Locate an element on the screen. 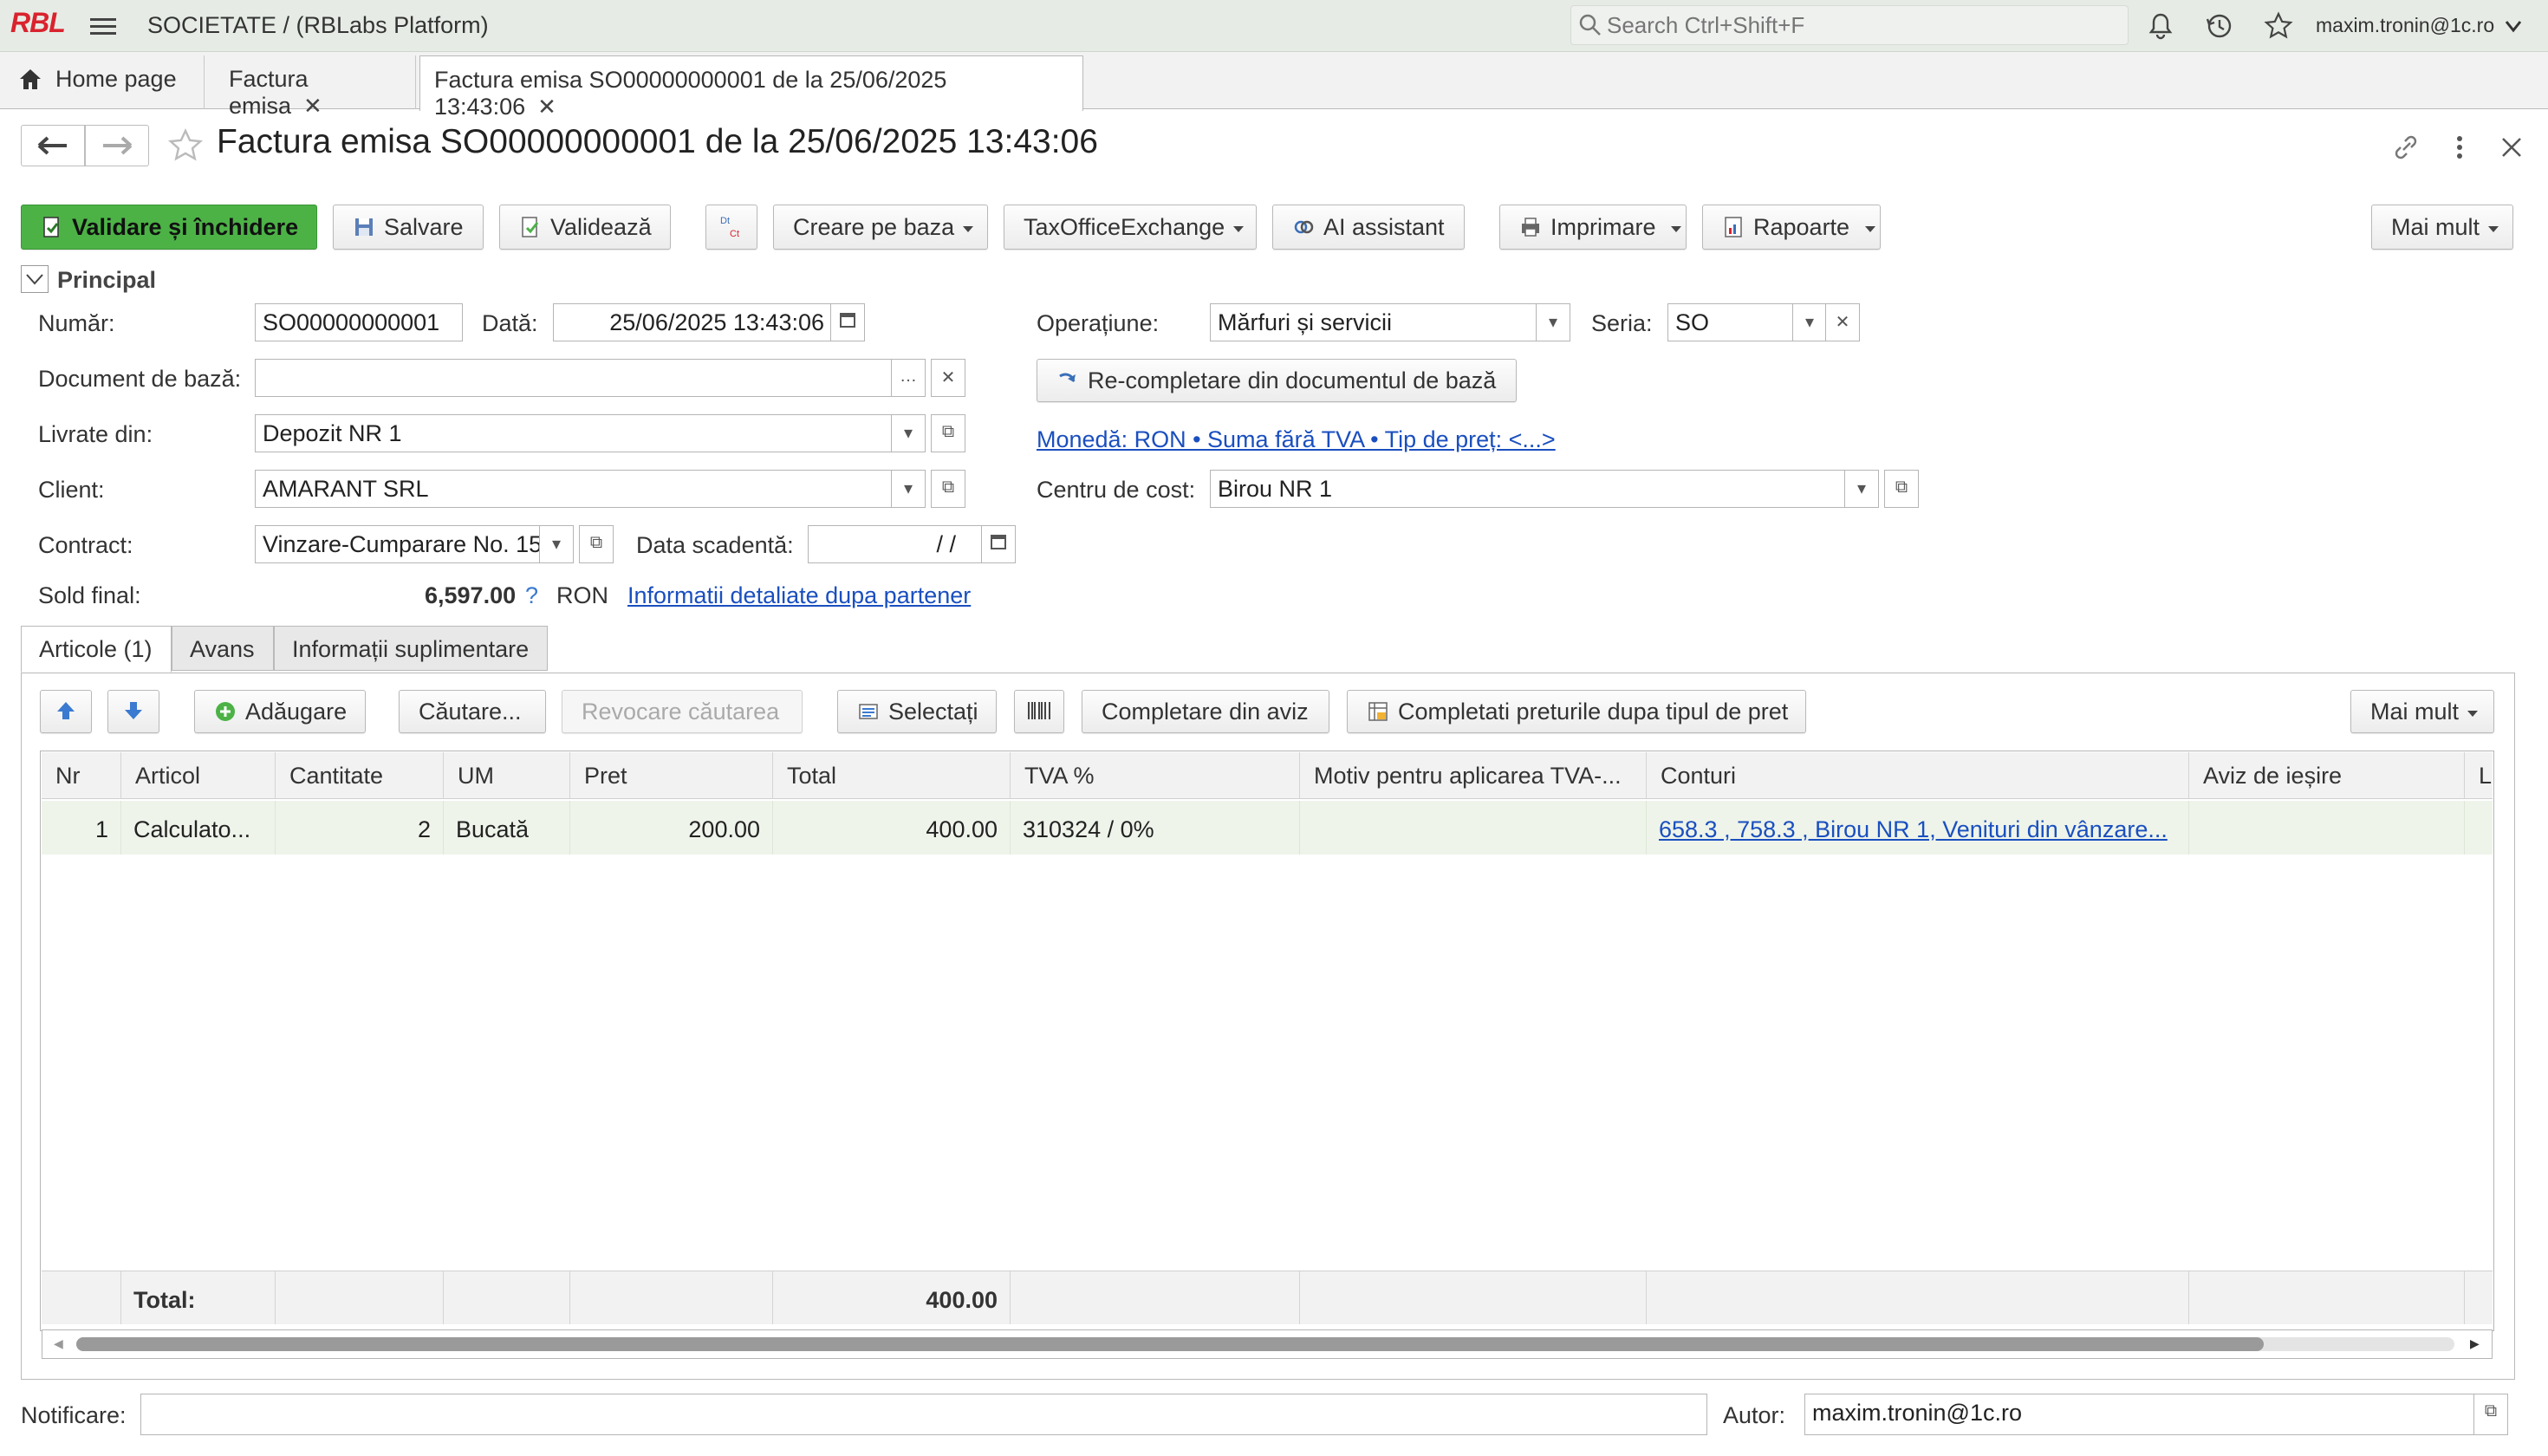 This screenshot has height=1456, width=2548. bell-icon is located at coordinates (2160, 26).